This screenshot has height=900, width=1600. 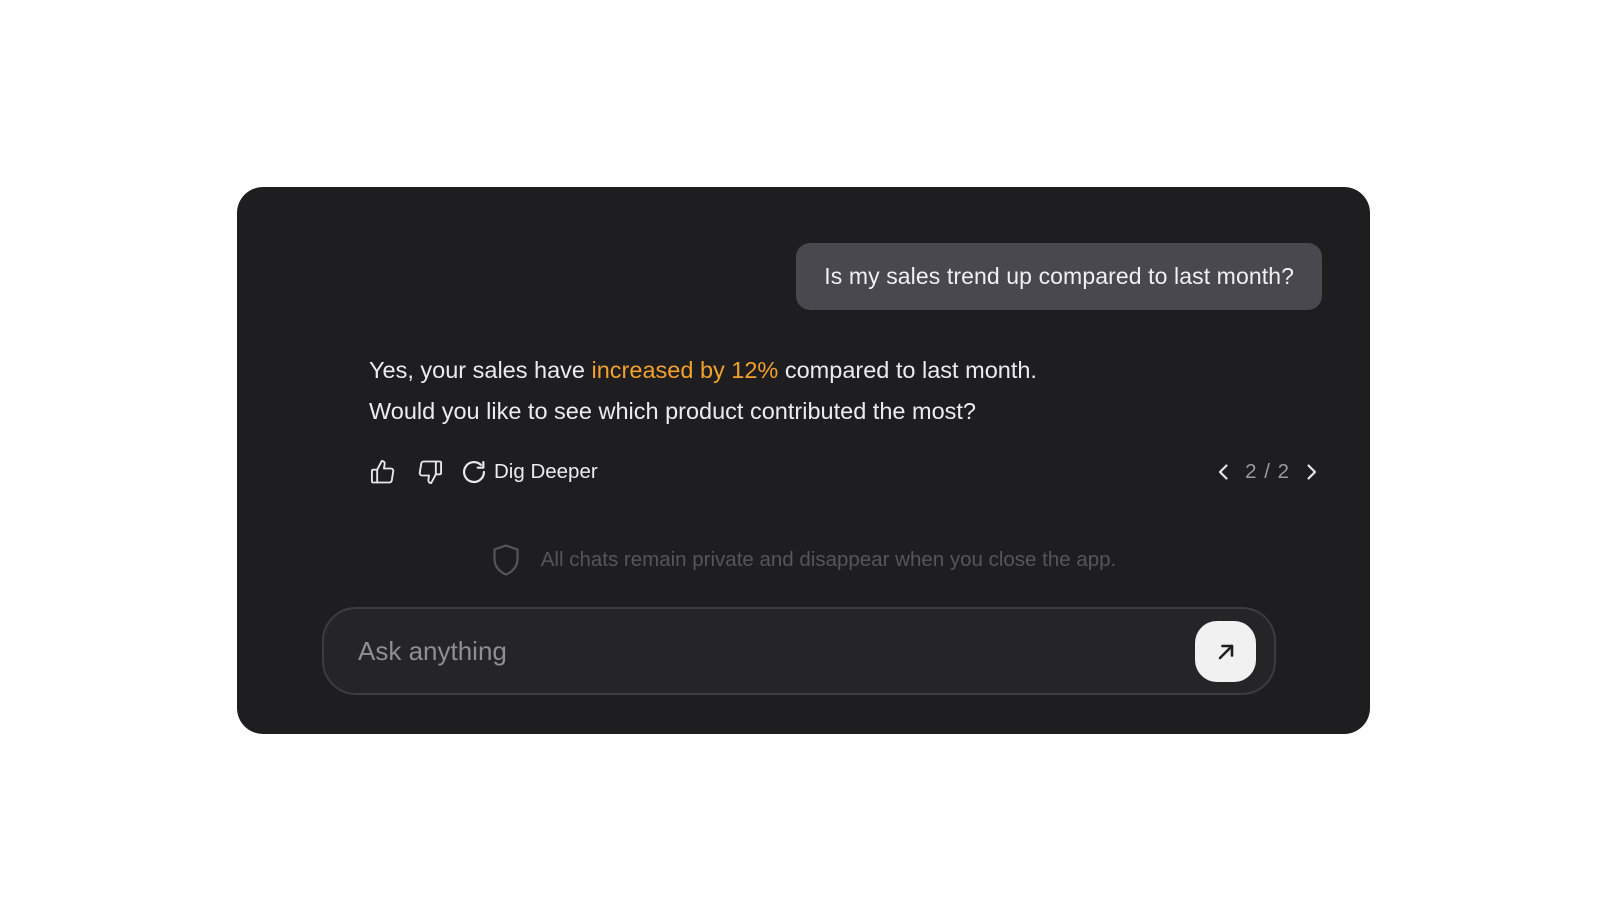 I want to click on composer, so click(x=799, y=651).